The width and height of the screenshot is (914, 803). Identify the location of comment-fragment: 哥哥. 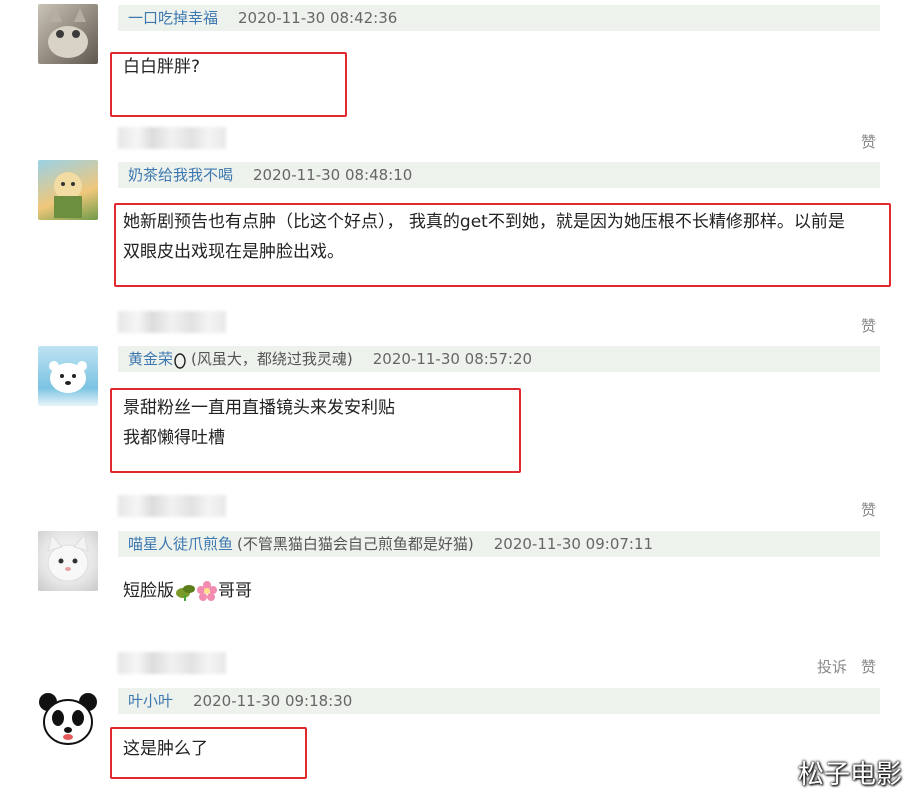
(235, 591).